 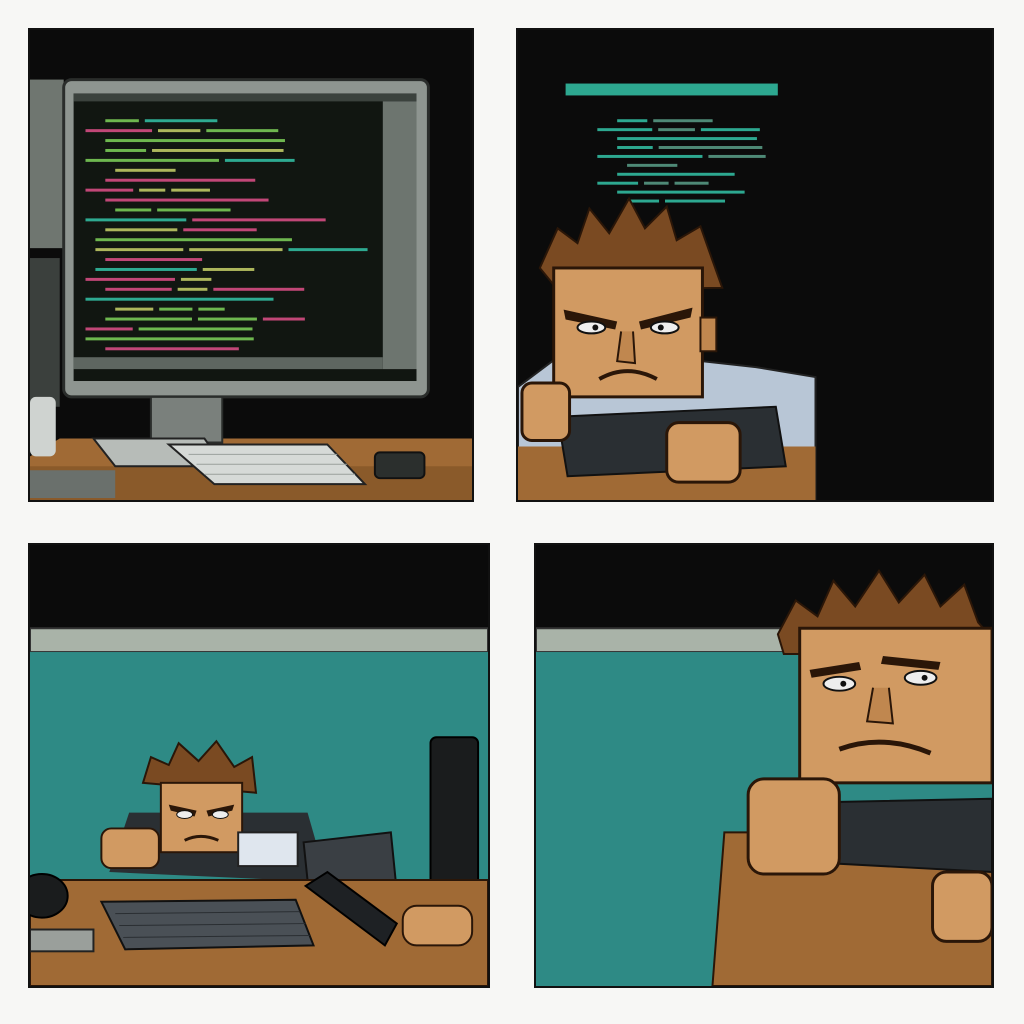 What do you see at coordinates (399, 465) in the screenshot?
I see `mouse` at bounding box center [399, 465].